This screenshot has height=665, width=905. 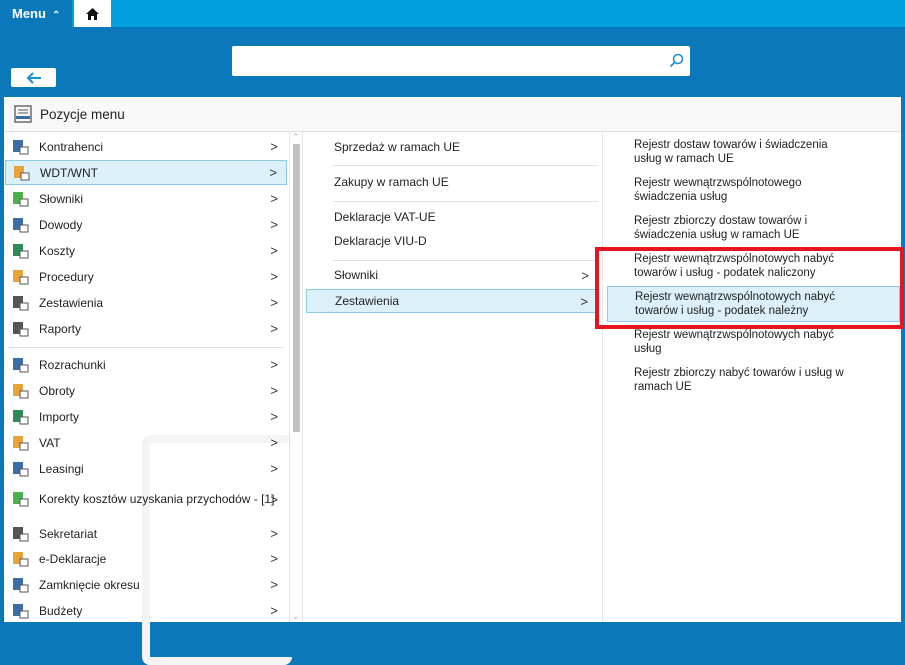 I want to click on leasing-icon, so click(x=20, y=469).